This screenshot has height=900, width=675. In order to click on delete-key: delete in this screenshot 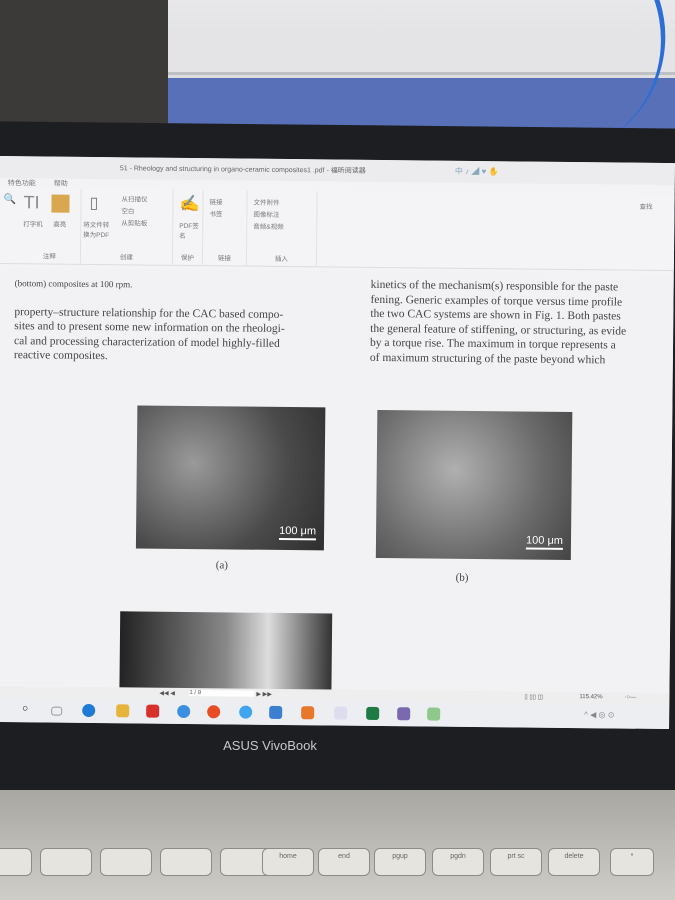, I will do `click(574, 862)`.